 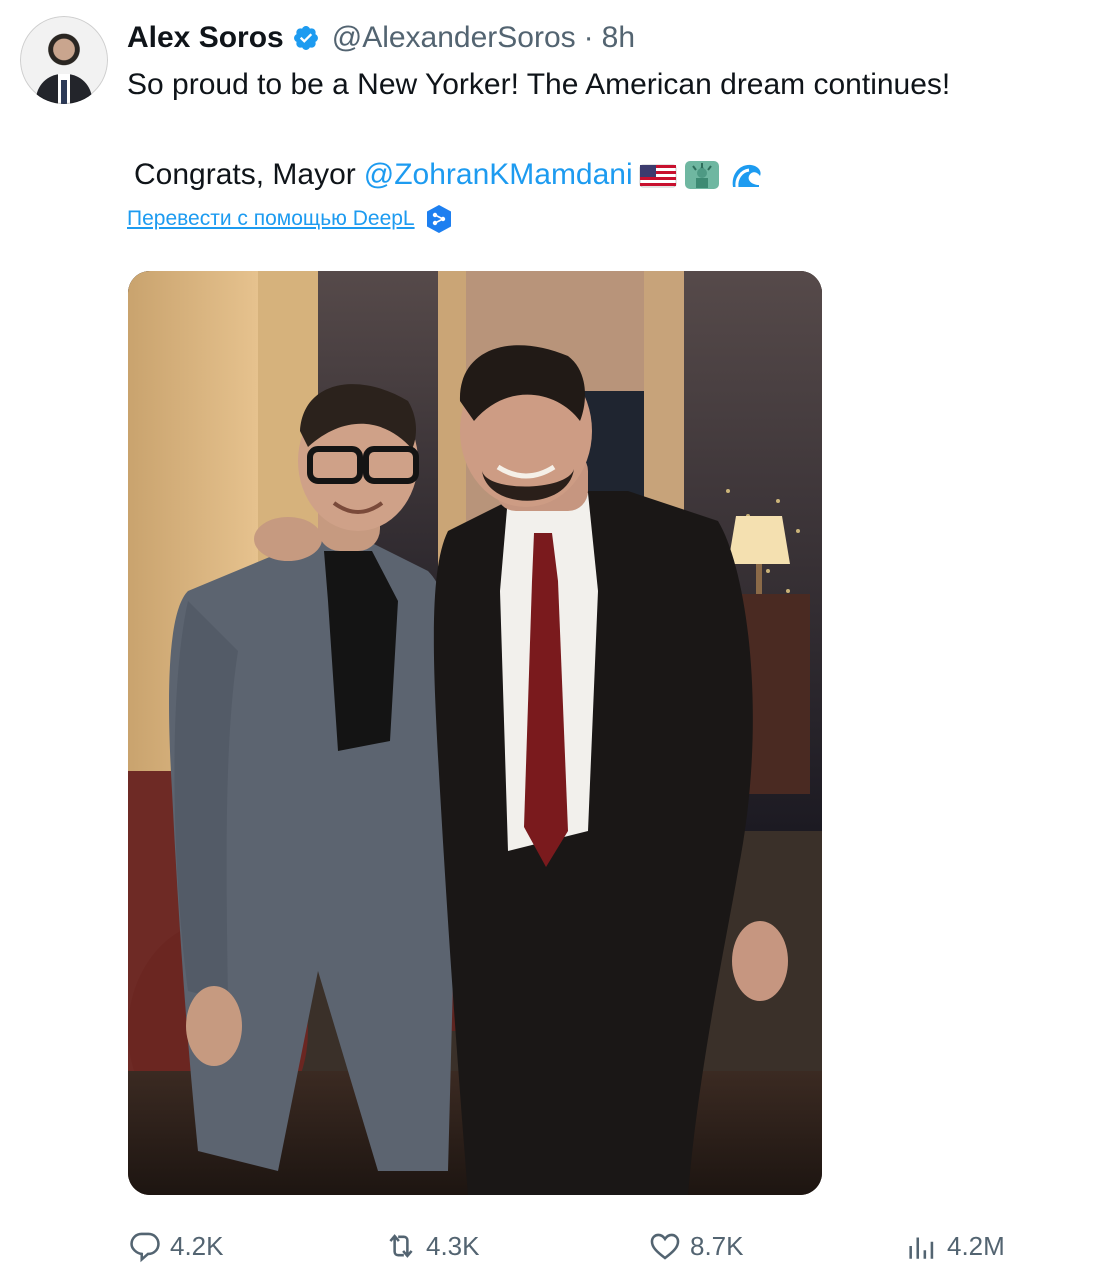 I want to click on repost-icon, so click(x=401, y=1246).